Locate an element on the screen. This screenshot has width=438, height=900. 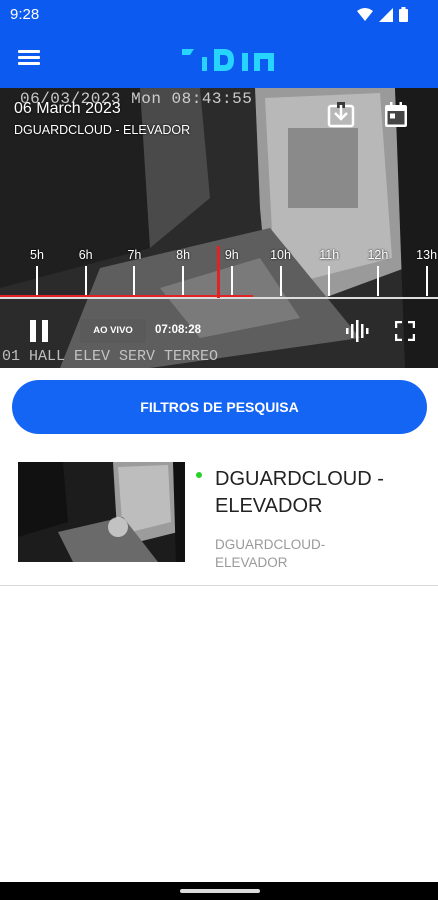
dguard-logo is located at coordinates (228, 60).